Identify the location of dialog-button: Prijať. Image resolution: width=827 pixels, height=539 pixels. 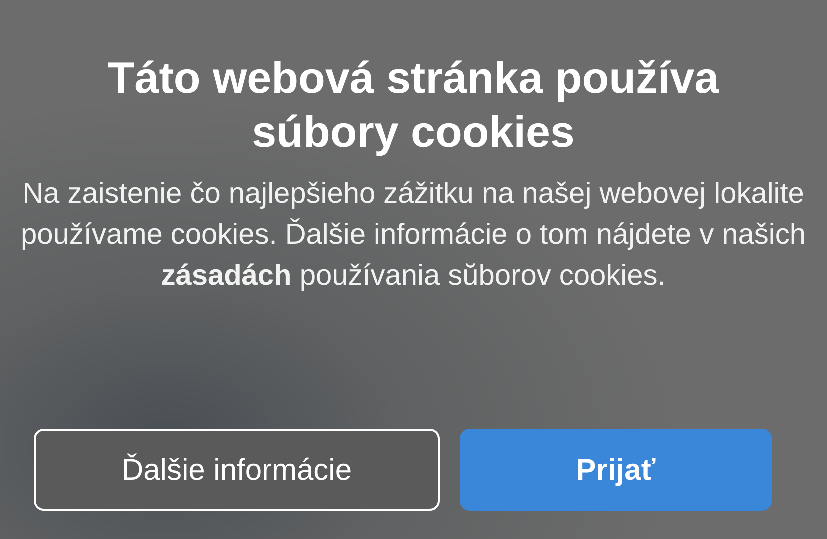
(616, 470).